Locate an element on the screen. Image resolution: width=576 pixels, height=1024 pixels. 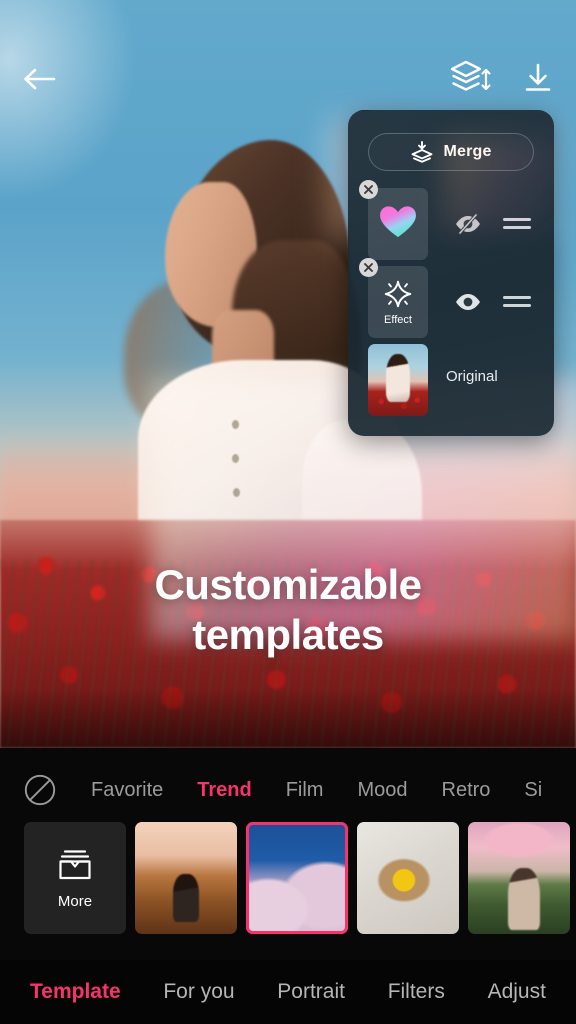
no-filter-button is located at coordinates (40, 790).